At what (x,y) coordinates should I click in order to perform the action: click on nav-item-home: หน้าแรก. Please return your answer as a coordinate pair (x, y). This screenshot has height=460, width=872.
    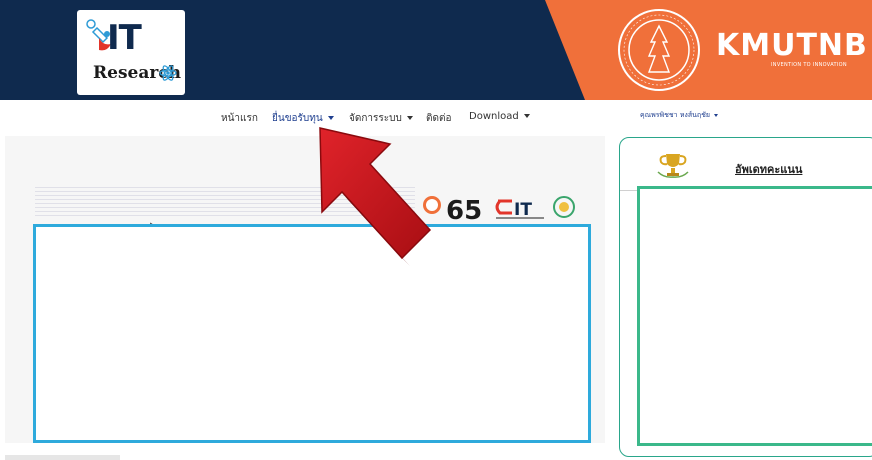
    Looking at the image, I should click on (239, 118).